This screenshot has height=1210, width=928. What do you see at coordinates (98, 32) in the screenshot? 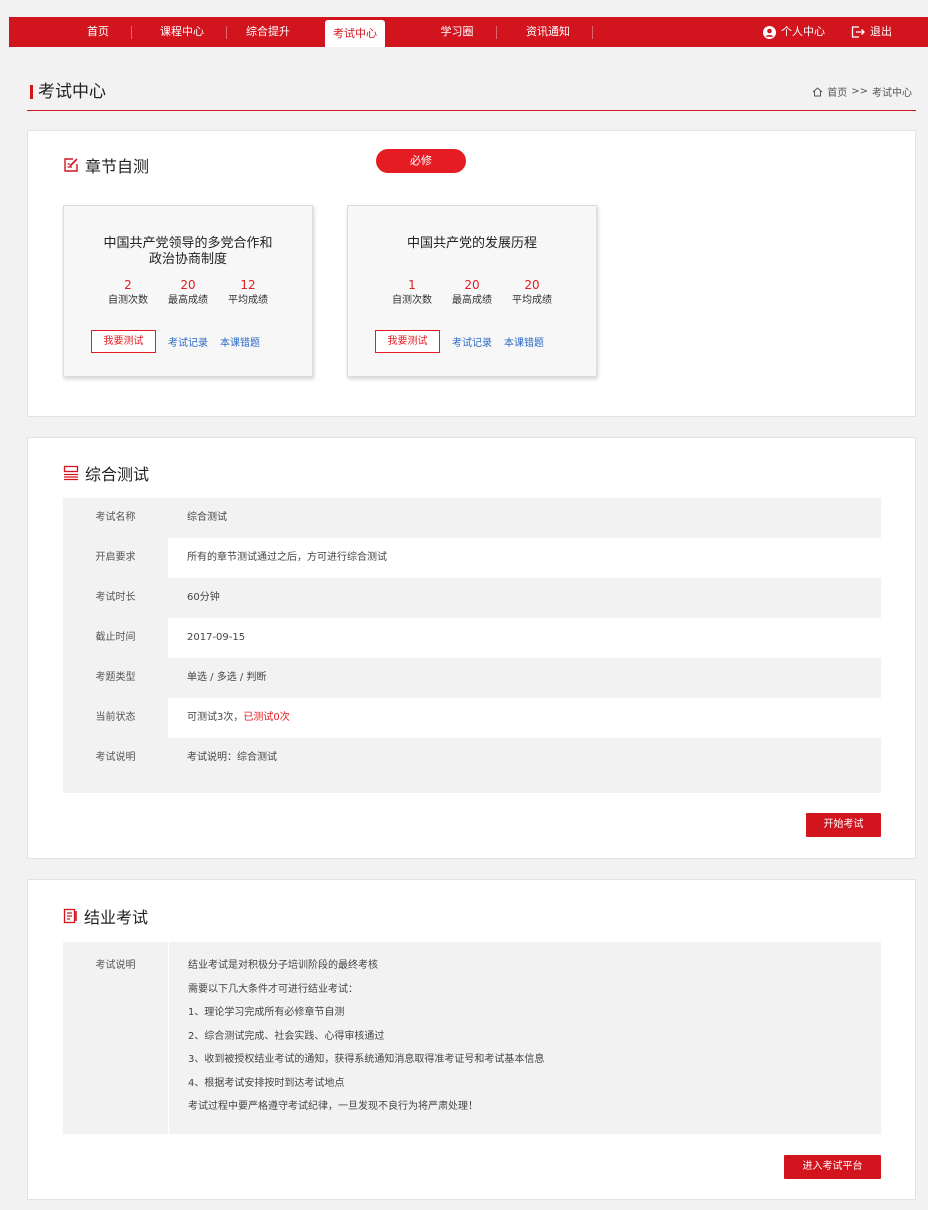
I see `nav-home: 首页` at bounding box center [98, 32].